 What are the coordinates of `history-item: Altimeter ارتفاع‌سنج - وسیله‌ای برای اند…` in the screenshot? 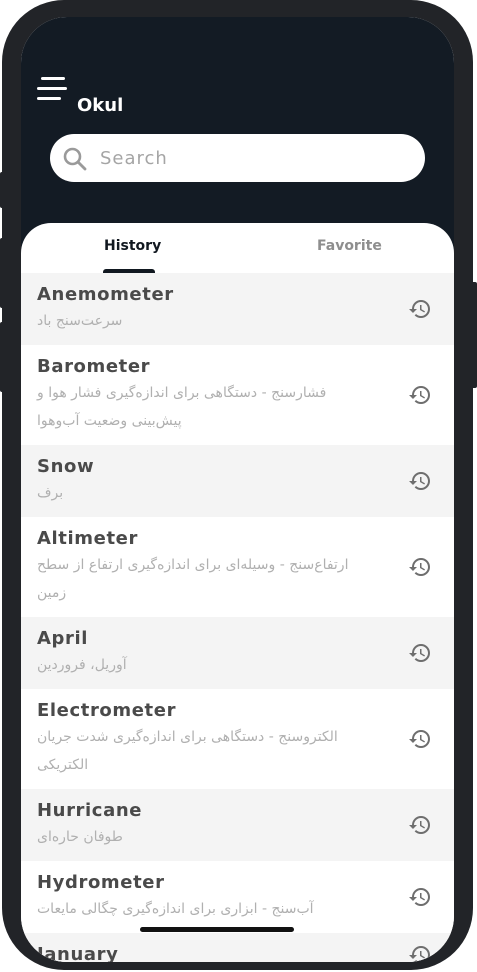 It's located at (237, 567).